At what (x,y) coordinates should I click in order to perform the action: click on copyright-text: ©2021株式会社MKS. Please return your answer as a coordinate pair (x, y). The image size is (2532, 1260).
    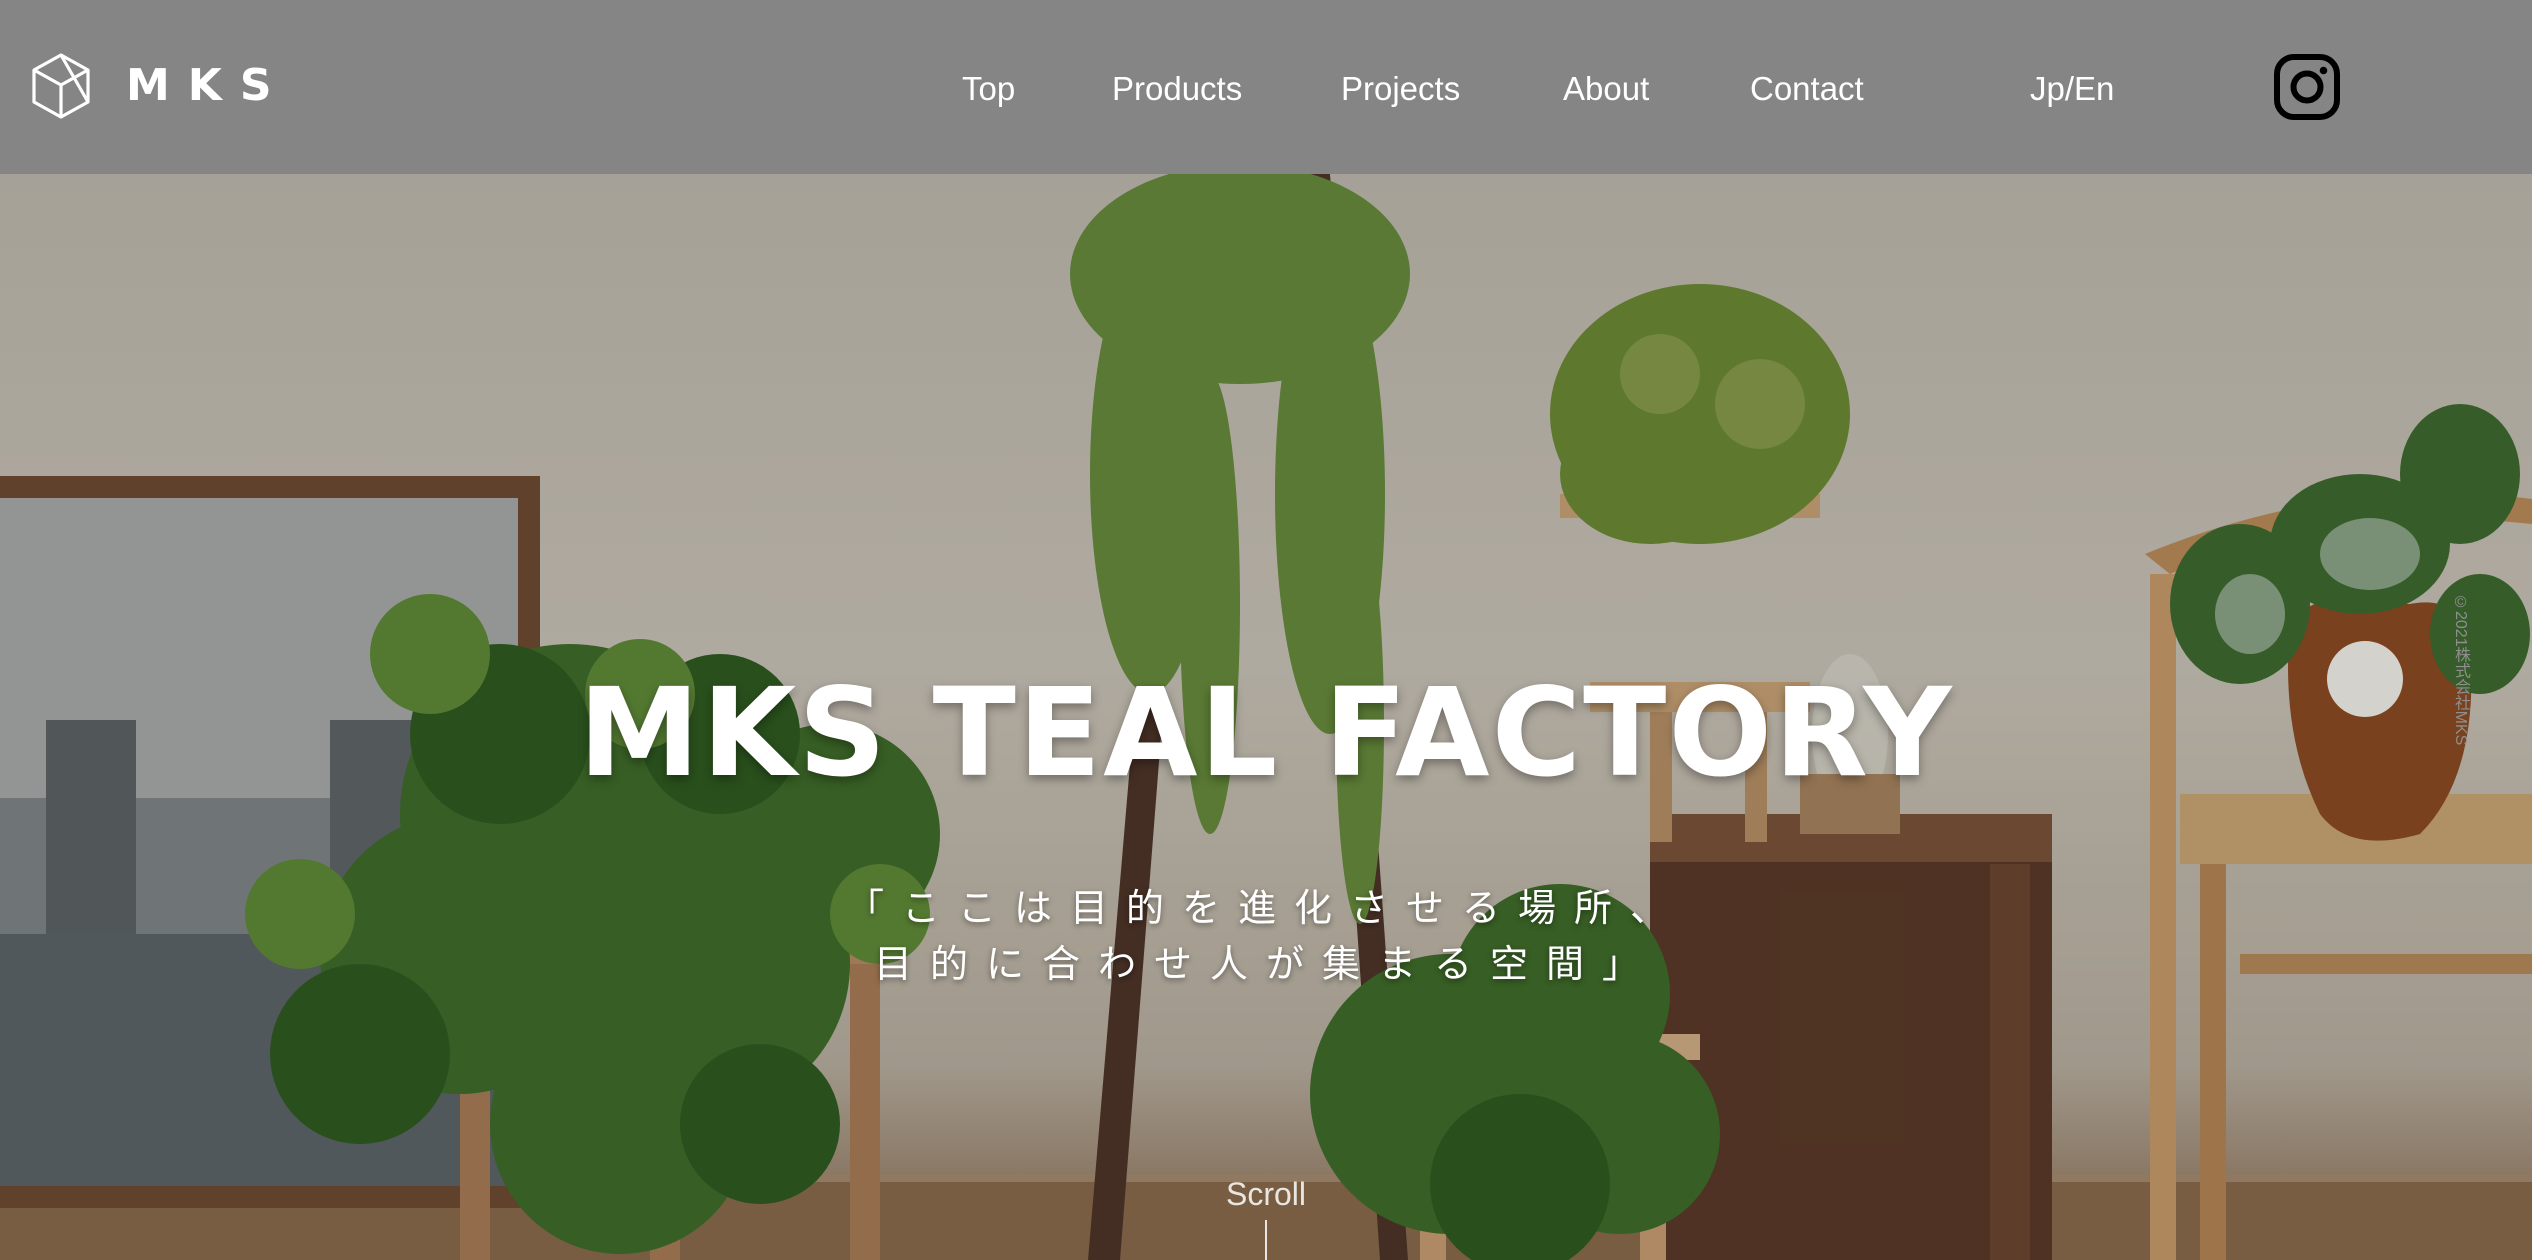
    Looking at the image, I should click on (2460, 670).